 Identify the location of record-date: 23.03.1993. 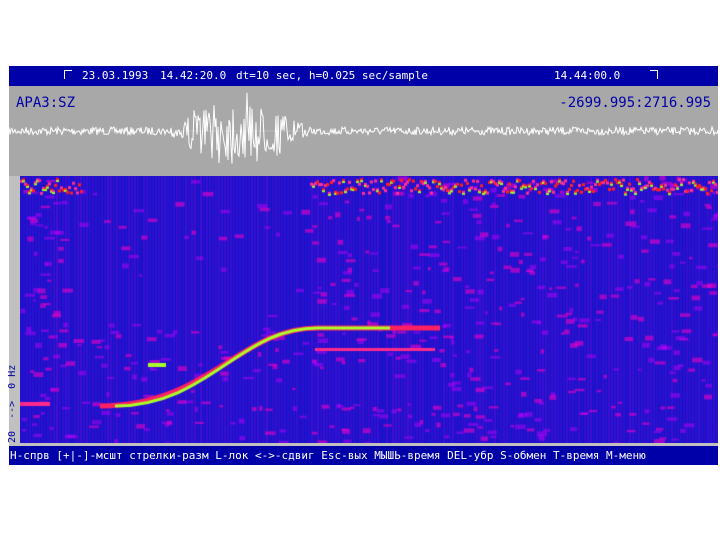
(115, 75).